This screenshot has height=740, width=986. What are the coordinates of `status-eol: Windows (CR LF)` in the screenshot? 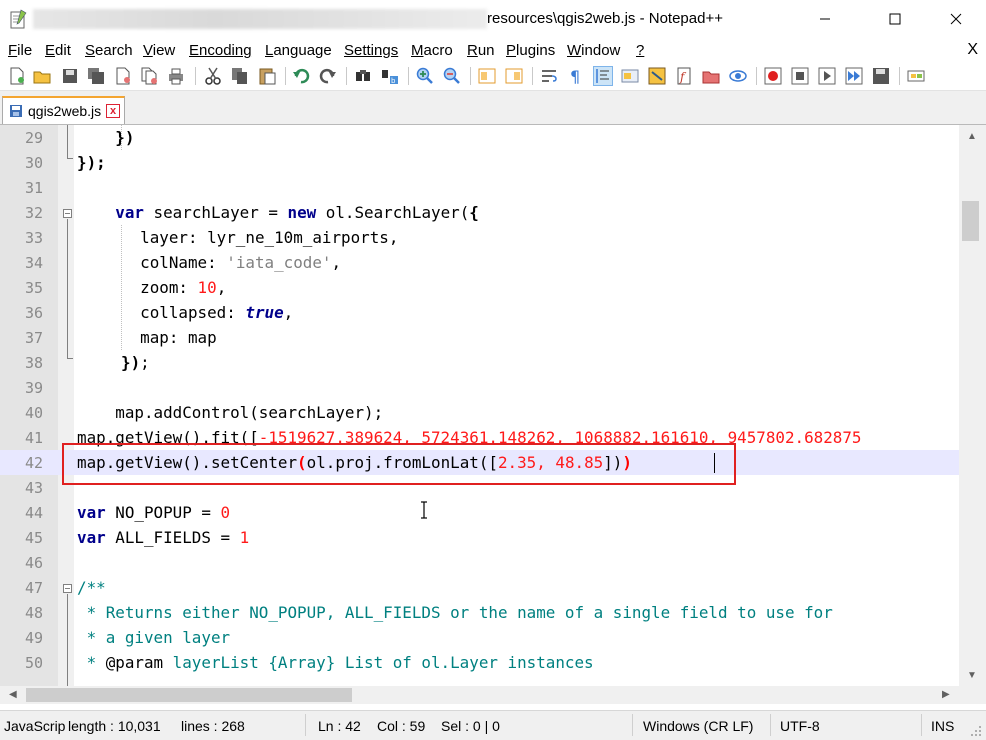 It's located at (698, 726).